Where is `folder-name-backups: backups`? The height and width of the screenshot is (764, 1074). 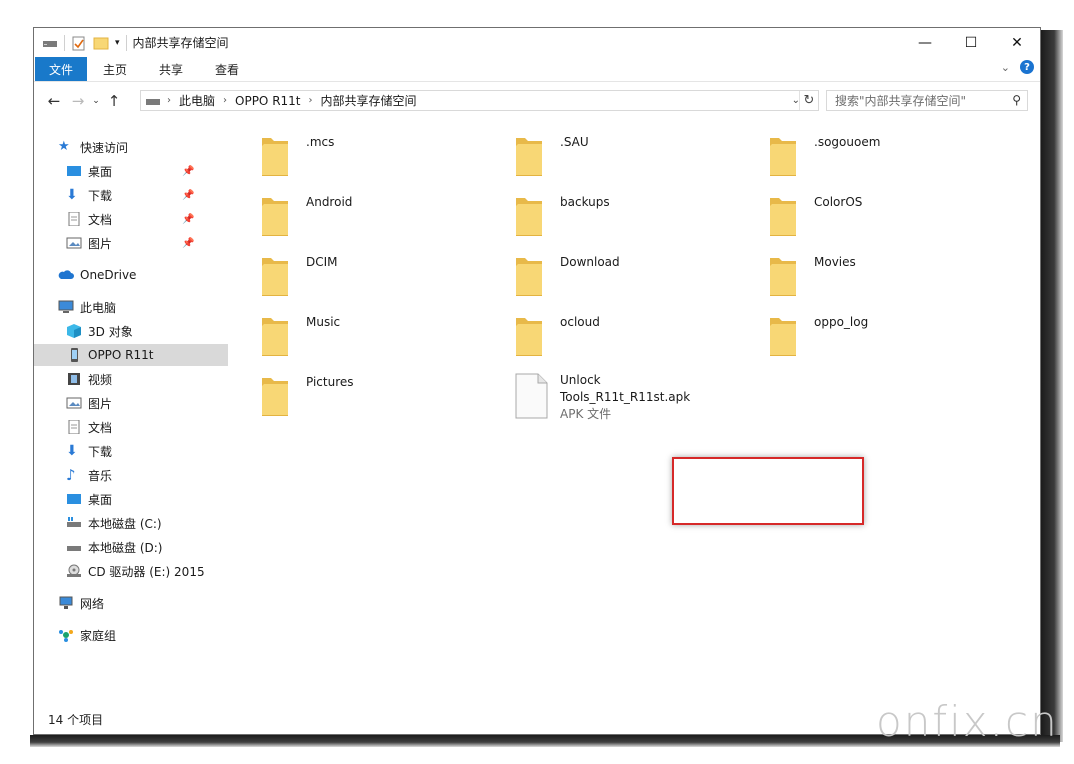 folder-name-backups: backups is located at coordinates (585, 202).